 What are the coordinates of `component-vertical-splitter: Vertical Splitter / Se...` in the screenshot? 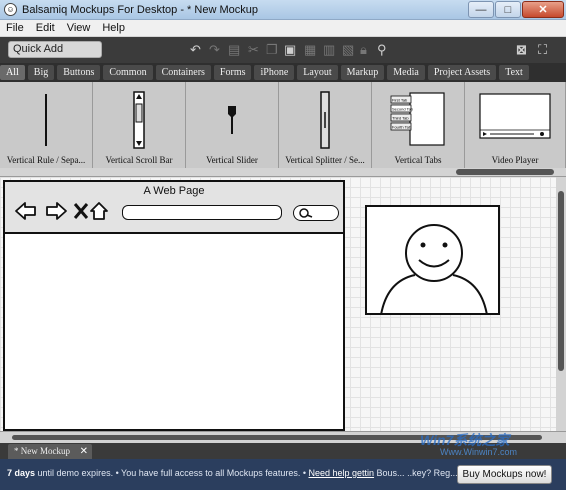 It's located at (325, 125).